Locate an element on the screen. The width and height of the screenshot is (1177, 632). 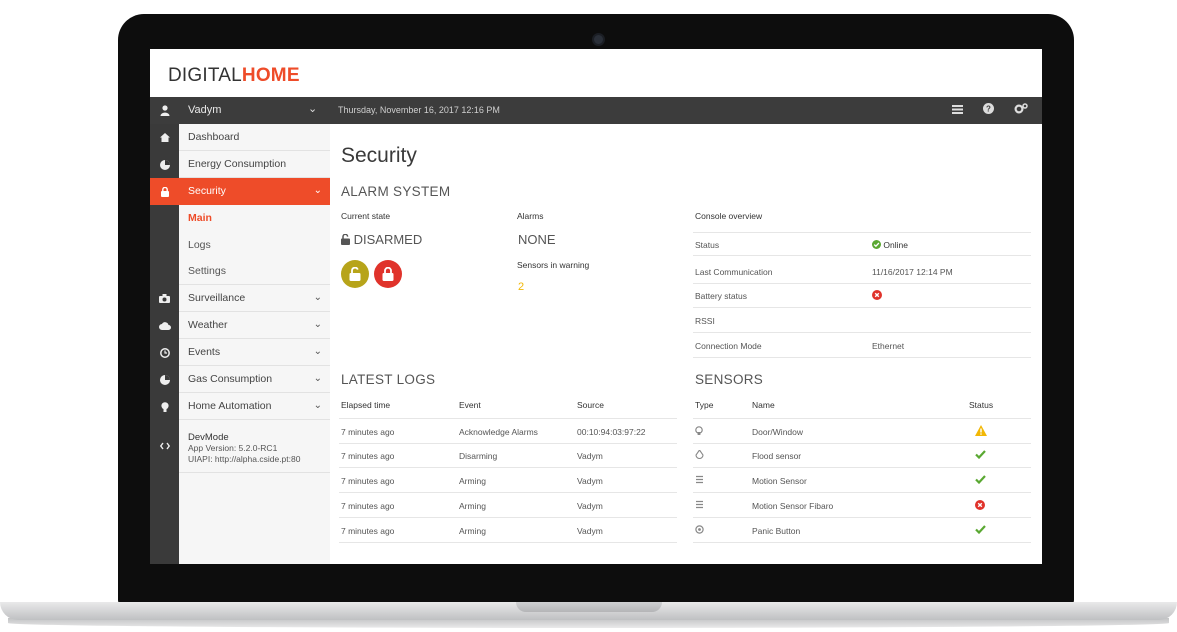
alarm-system-heading: ALARM SYSTEM is located at coordinates (396, 191).